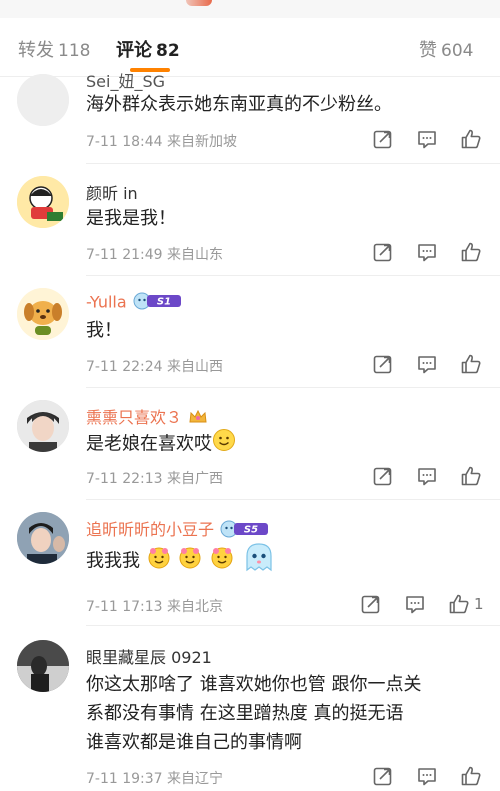 Image resolution: width=500 pixels, height=791 pixels. What do you see at coordinates (168, 51) in the screenshot?
I see `tab-comment-count: 82` at bounding box center [168, 51].